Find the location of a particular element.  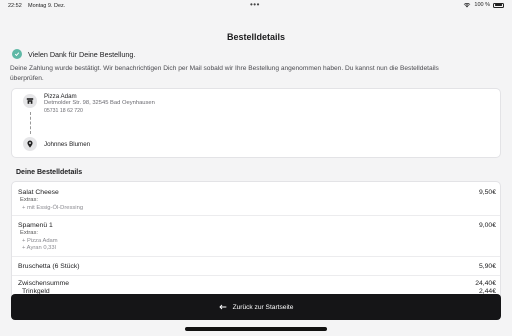

item-name: Bruschetta (6 Stück) is located at coordinates (49, 266).